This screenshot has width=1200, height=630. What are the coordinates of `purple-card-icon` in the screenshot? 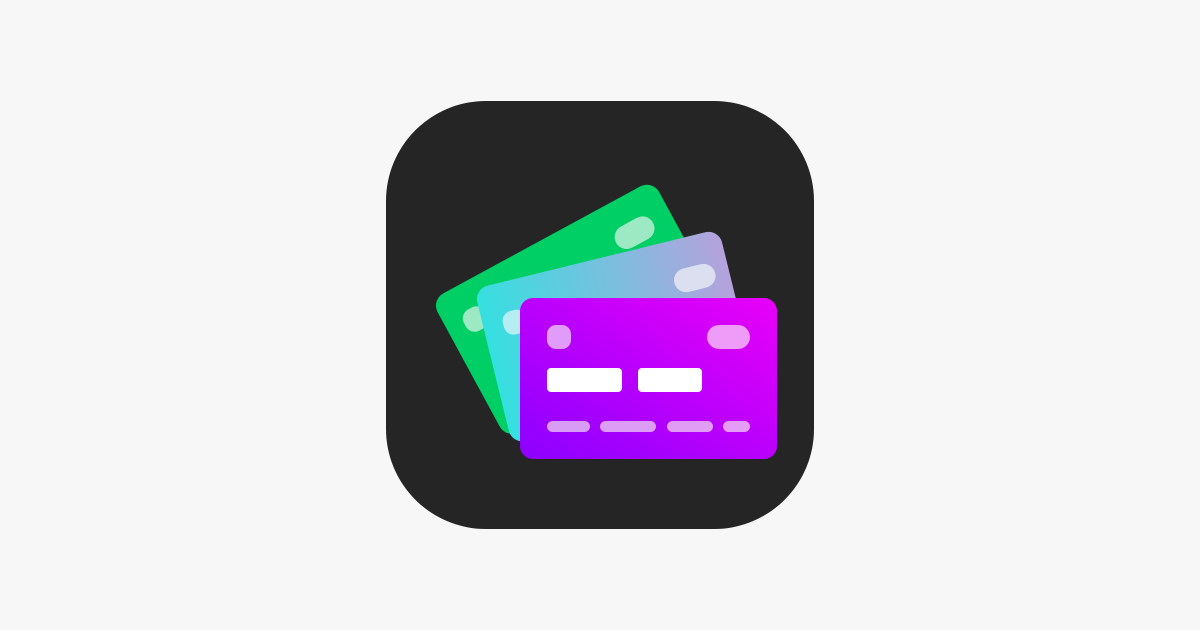 It's located at (648, 378).